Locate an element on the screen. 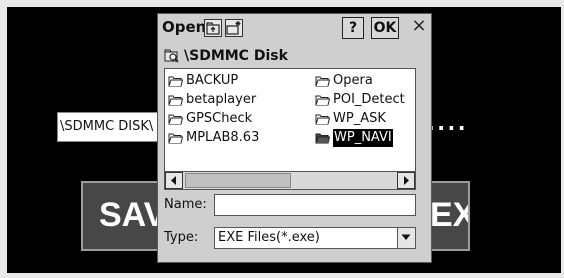  folder-name: GPSCheck is located at coordinates (219, 118).